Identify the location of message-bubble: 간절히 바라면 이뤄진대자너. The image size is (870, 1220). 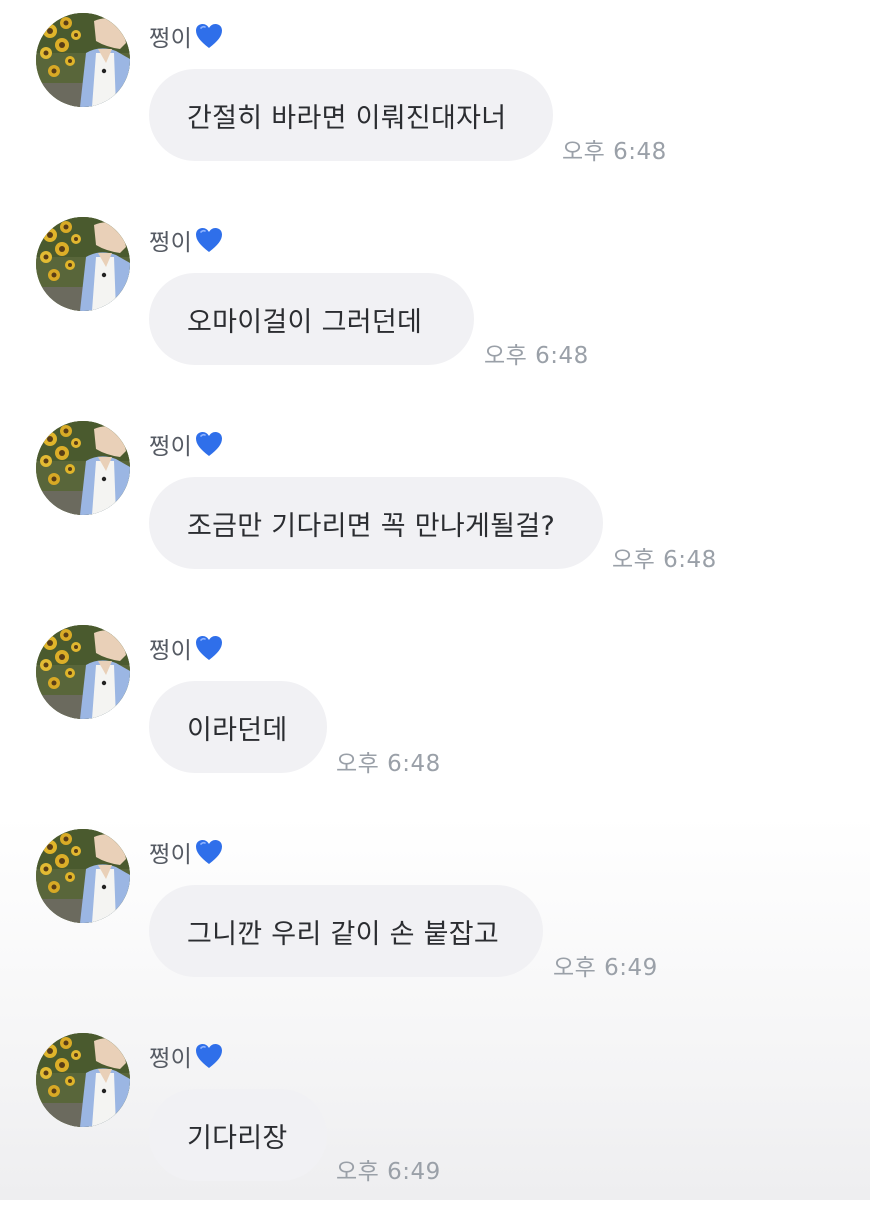
(351, 115).